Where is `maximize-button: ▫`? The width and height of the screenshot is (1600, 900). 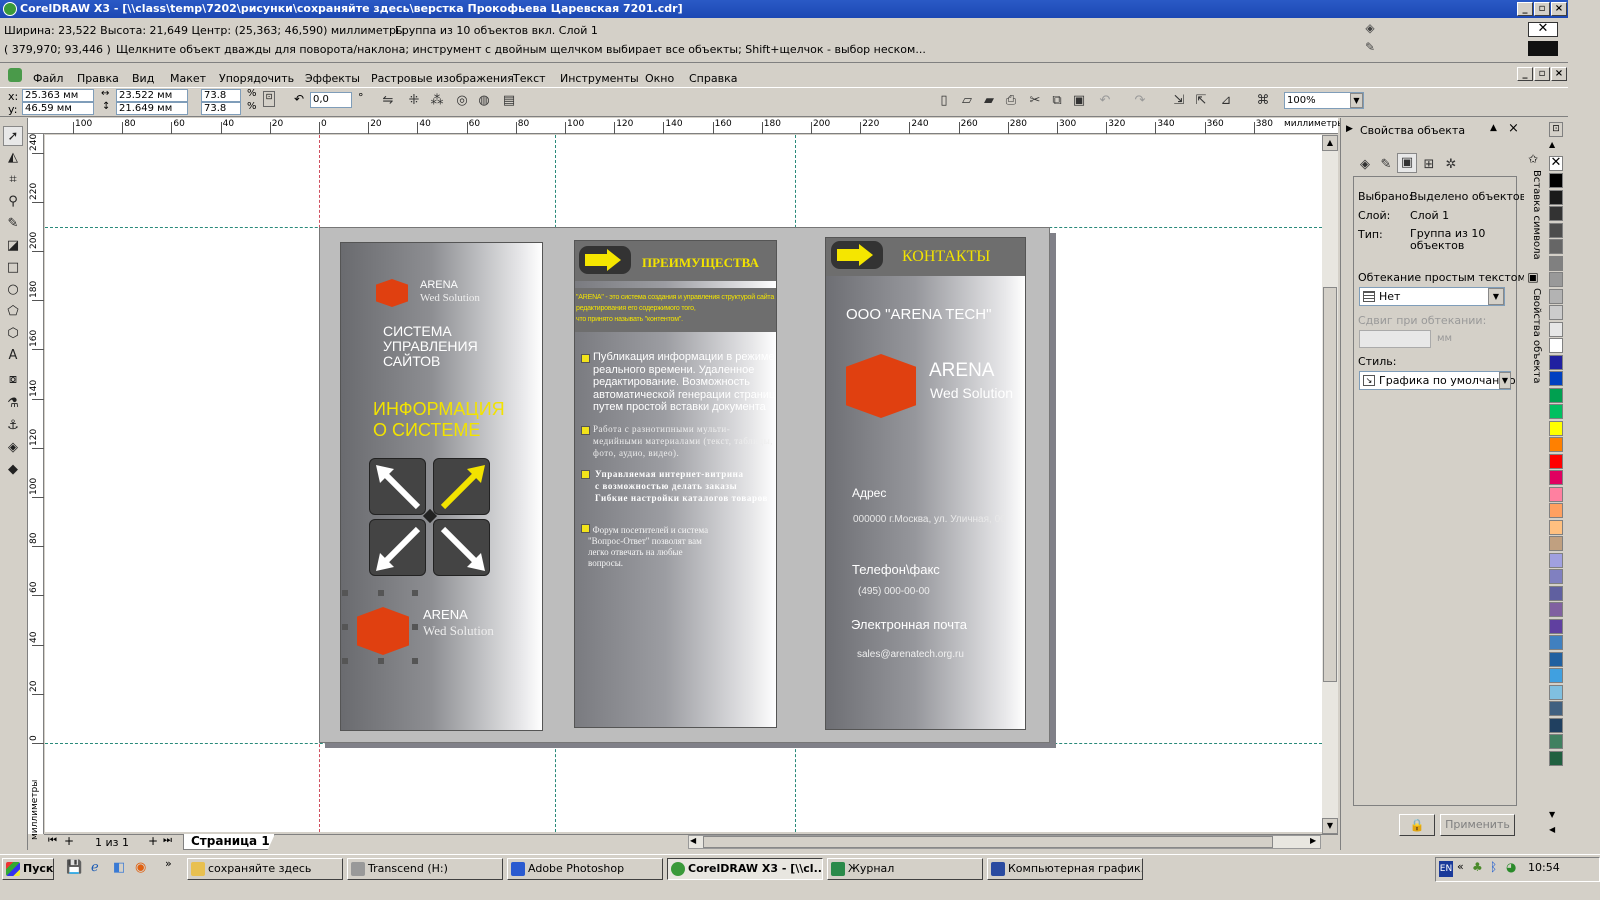 maximize-button: ▫ is located at coordinates (1542, 9).